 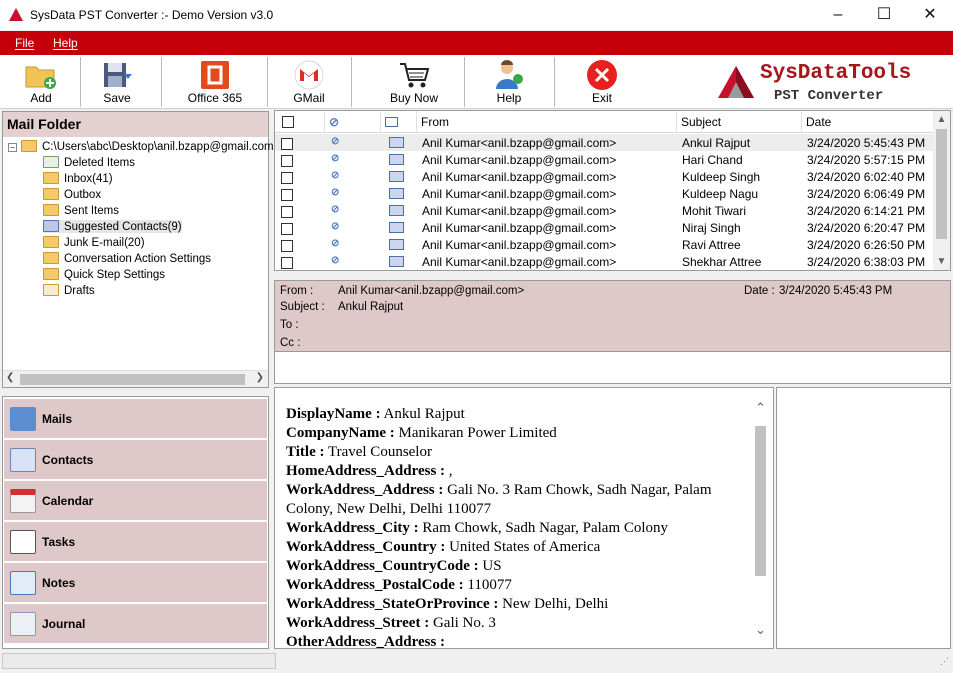 What do you see at coordinates (69, 290) in the screenshot?
I see `folder-drafts: Drafts` at bounding box center [69, 290].